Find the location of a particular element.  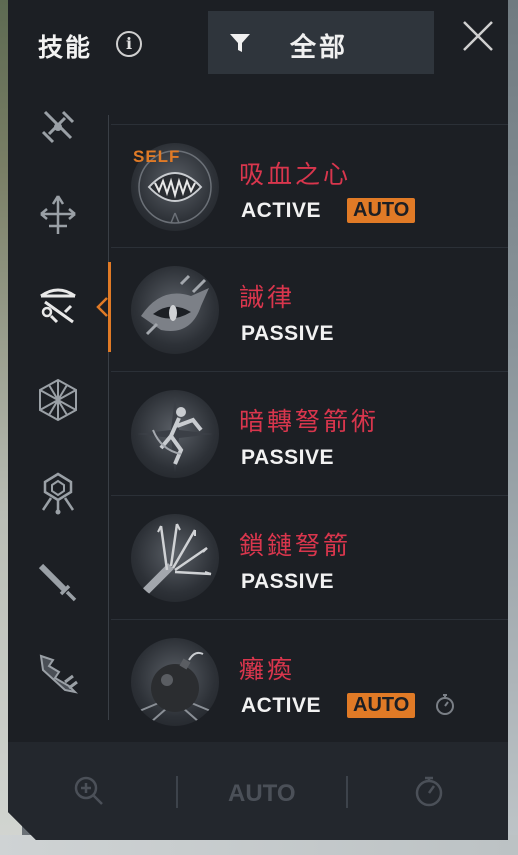

archer-silhouette-icon is located at coordinates (175, 434).